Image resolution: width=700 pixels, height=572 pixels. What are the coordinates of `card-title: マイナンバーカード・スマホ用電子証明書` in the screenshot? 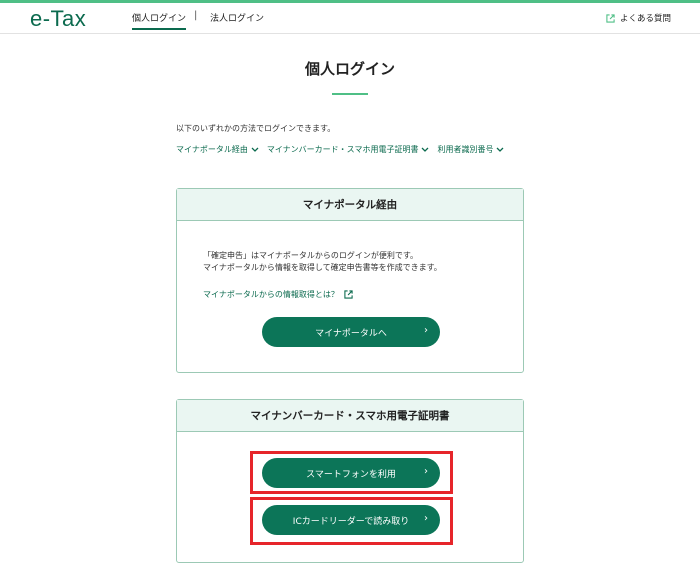 It's located at (350, 416).